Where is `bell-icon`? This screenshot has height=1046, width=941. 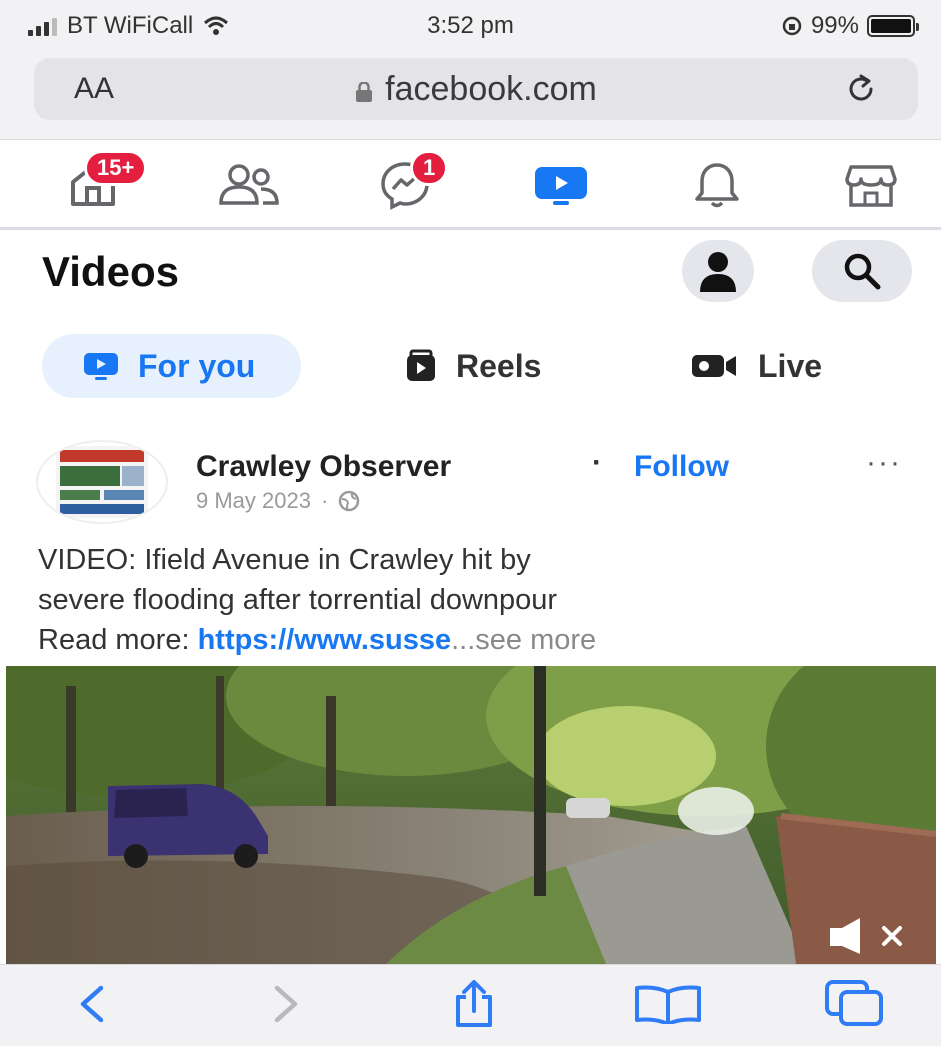
bell-icon is located at coordinates (717, 185).